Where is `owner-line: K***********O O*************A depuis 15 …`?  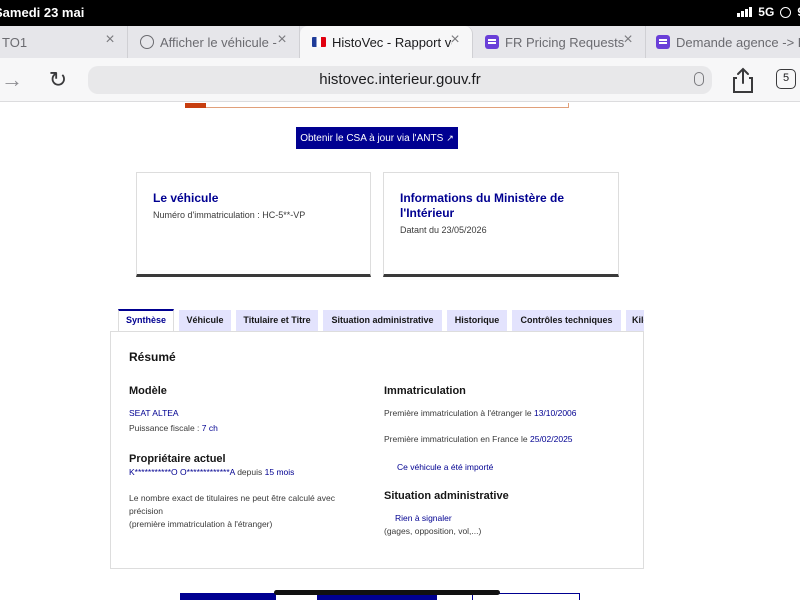 owner-line: K***********O O*************A depuis 15 … is located at coordinates (212, 472).